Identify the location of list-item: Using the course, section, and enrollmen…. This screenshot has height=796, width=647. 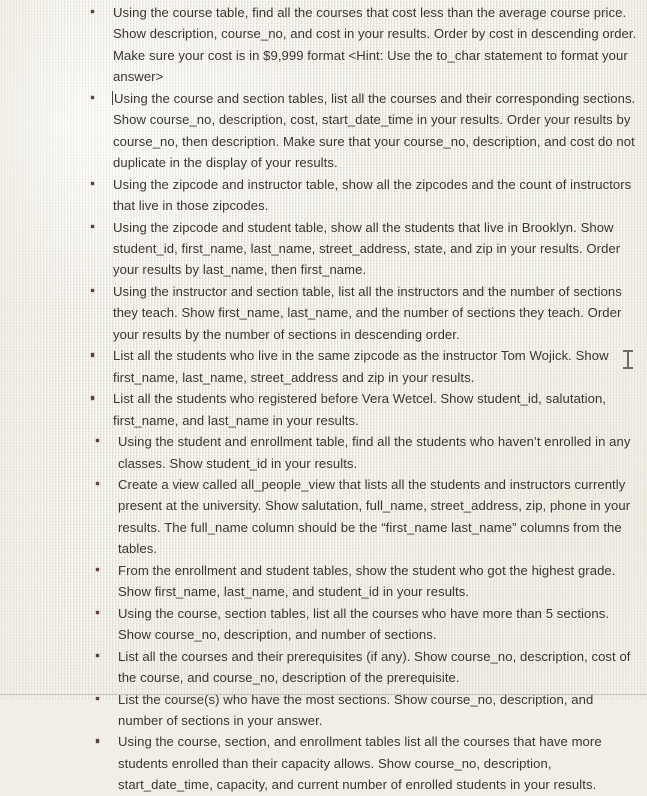
(323, 763).